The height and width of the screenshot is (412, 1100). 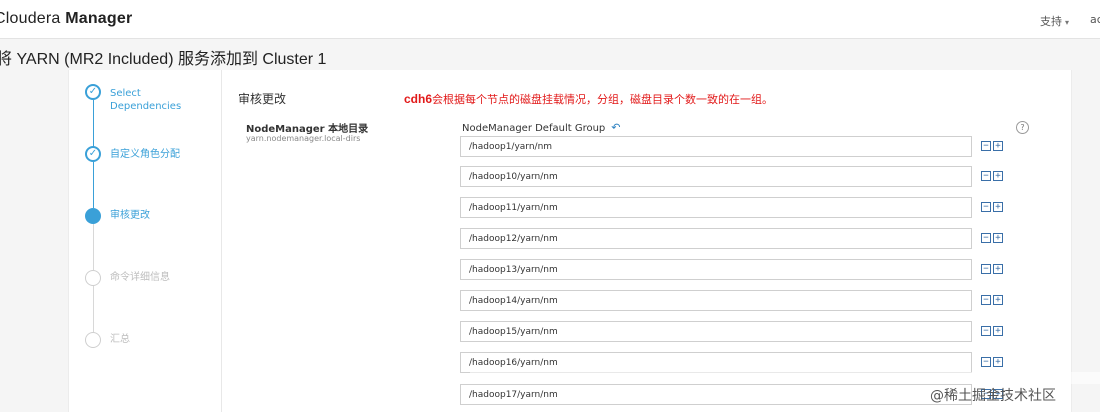 I want to click on field-key: yarn.nodemanager.local-dirs, so click(x=303, y=138).